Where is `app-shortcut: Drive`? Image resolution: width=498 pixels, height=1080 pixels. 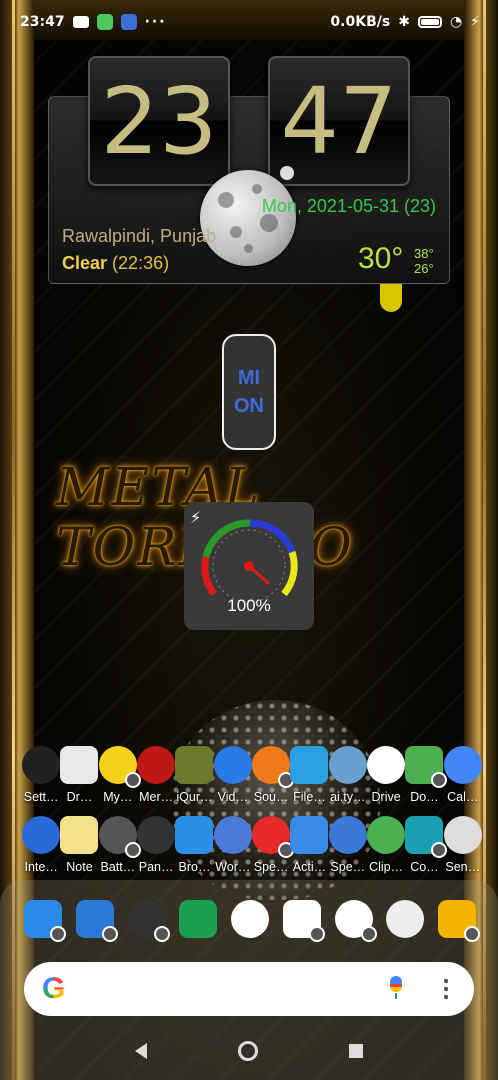 app-shortcut: Drive is located at coordinates (386, 775).